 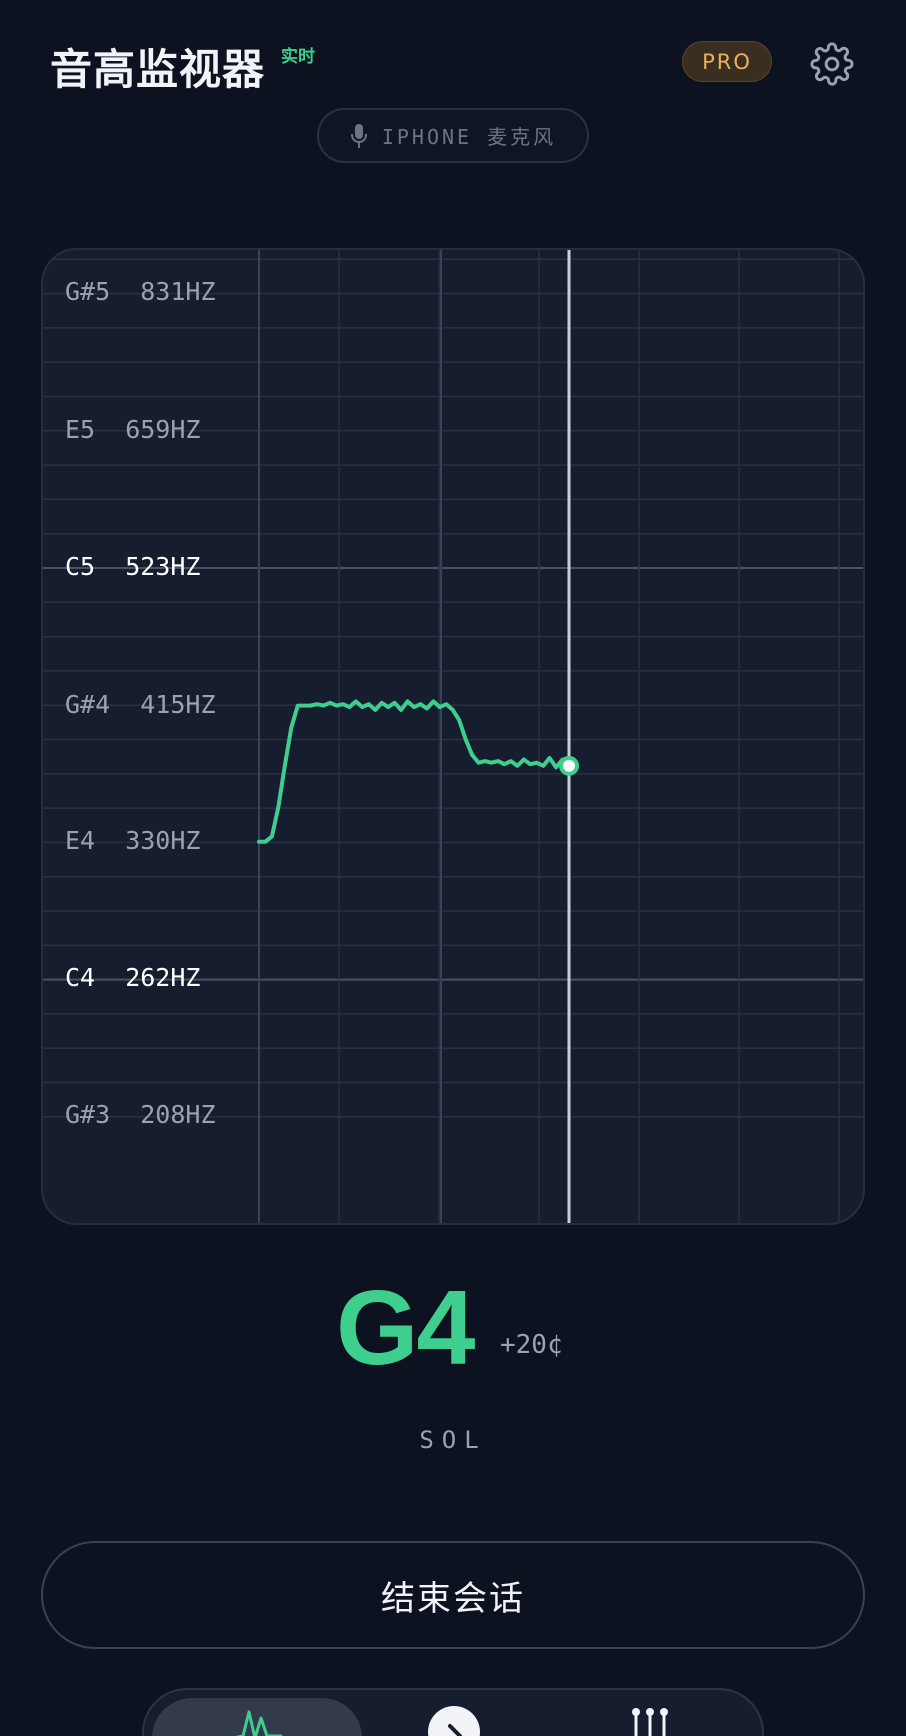 I want to click on pitch-axis-label: G#3 208HZ, so click(x=140, y=1114).